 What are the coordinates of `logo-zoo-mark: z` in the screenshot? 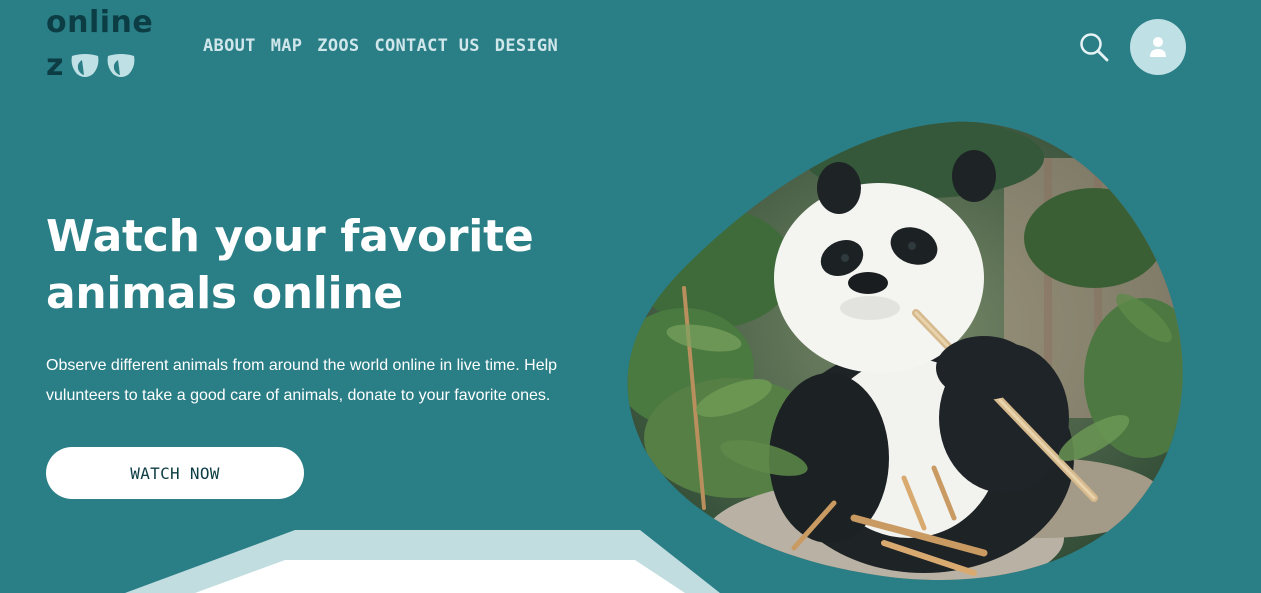 It's located at (91, 66).